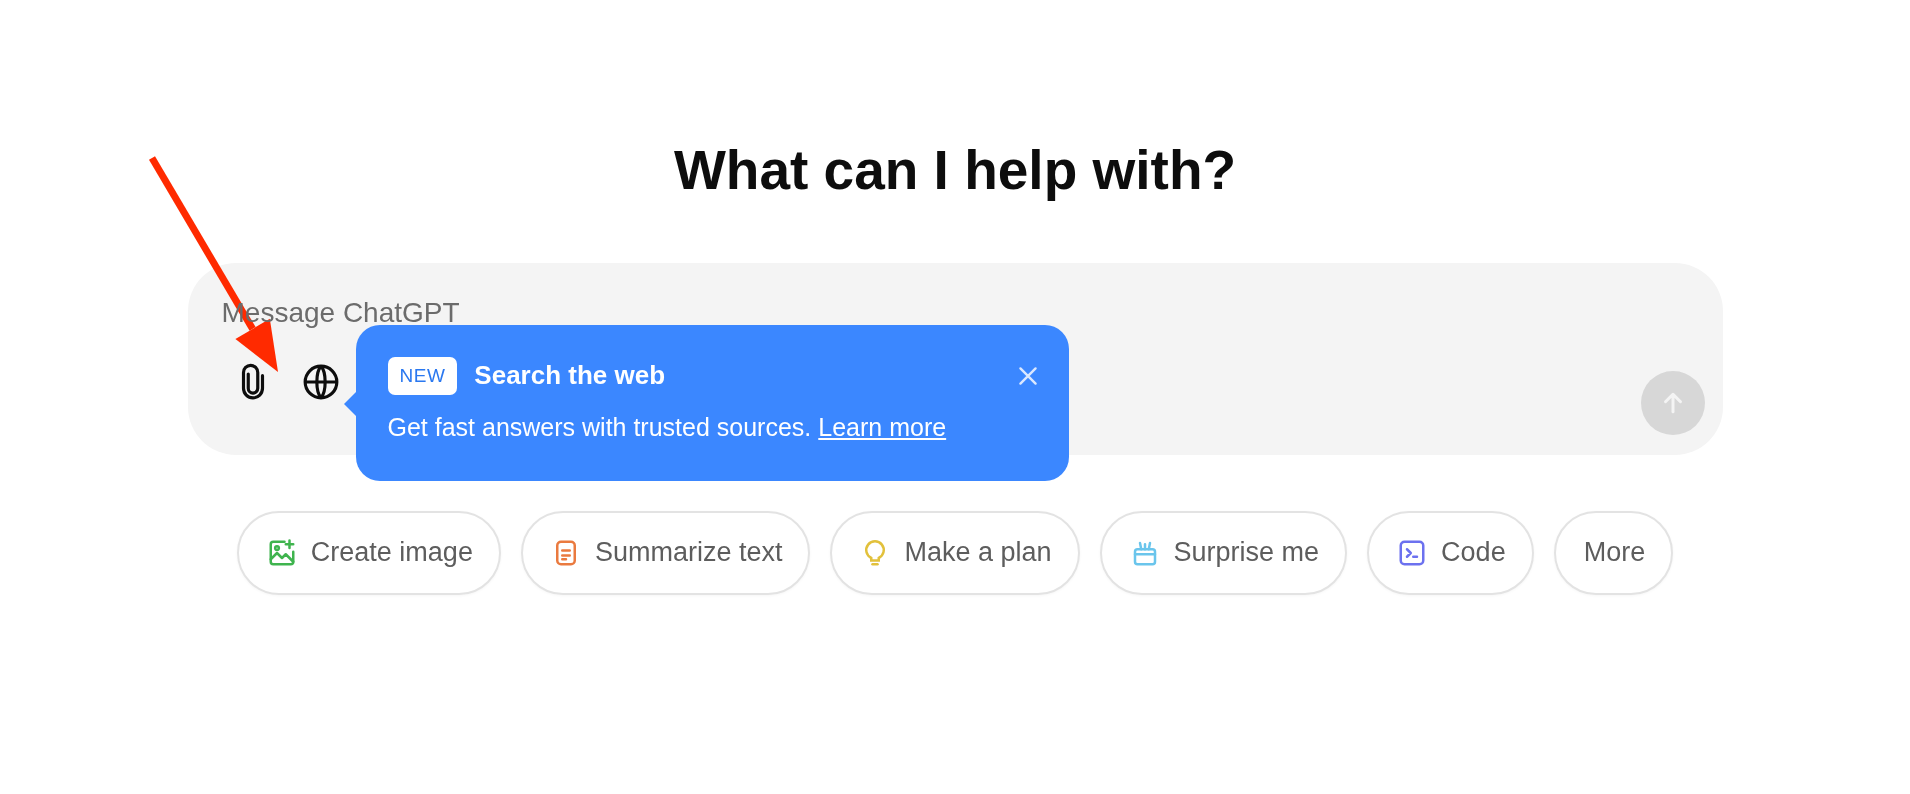 Image resolution: width=1910 pixels, height=794 pixels. I want to click on suggestion-chip: Create image, so click(368, 552).